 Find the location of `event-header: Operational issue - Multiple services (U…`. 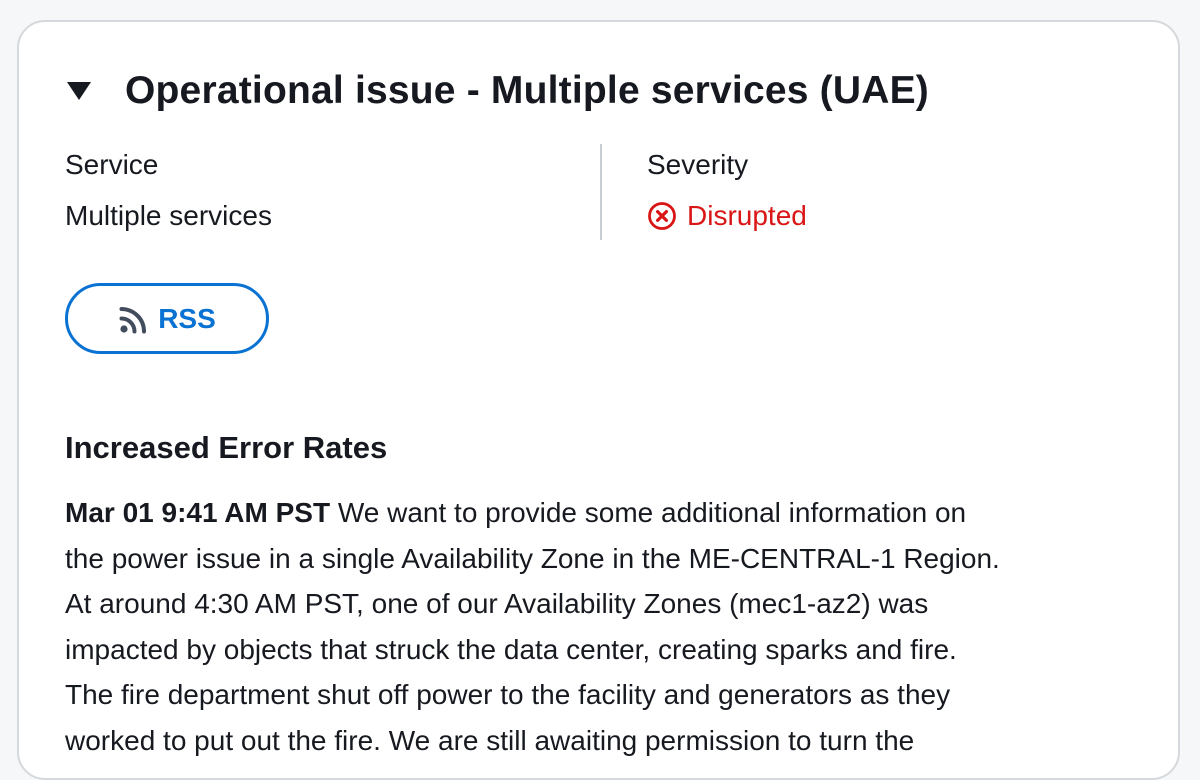

event-header: Operational issue - Multiple services (U… is located at coordinates (498, 91).